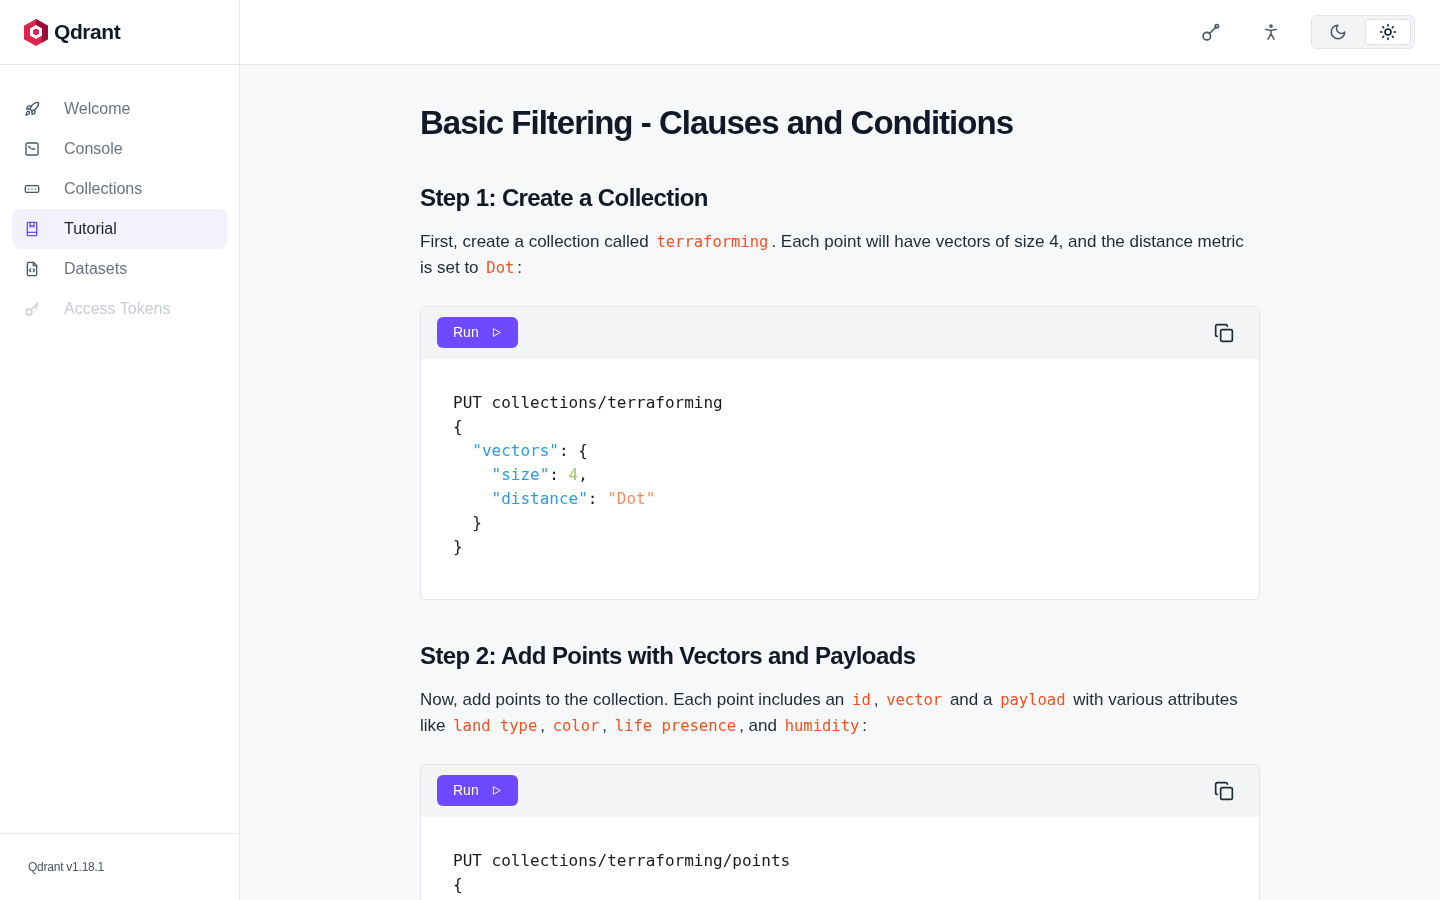 This screenshot has width=1440, height=900. What do you see at coordinates (530, 450) in the screenshot?
I see `code-line: "vectors": {` at bounding box center [530, 450].